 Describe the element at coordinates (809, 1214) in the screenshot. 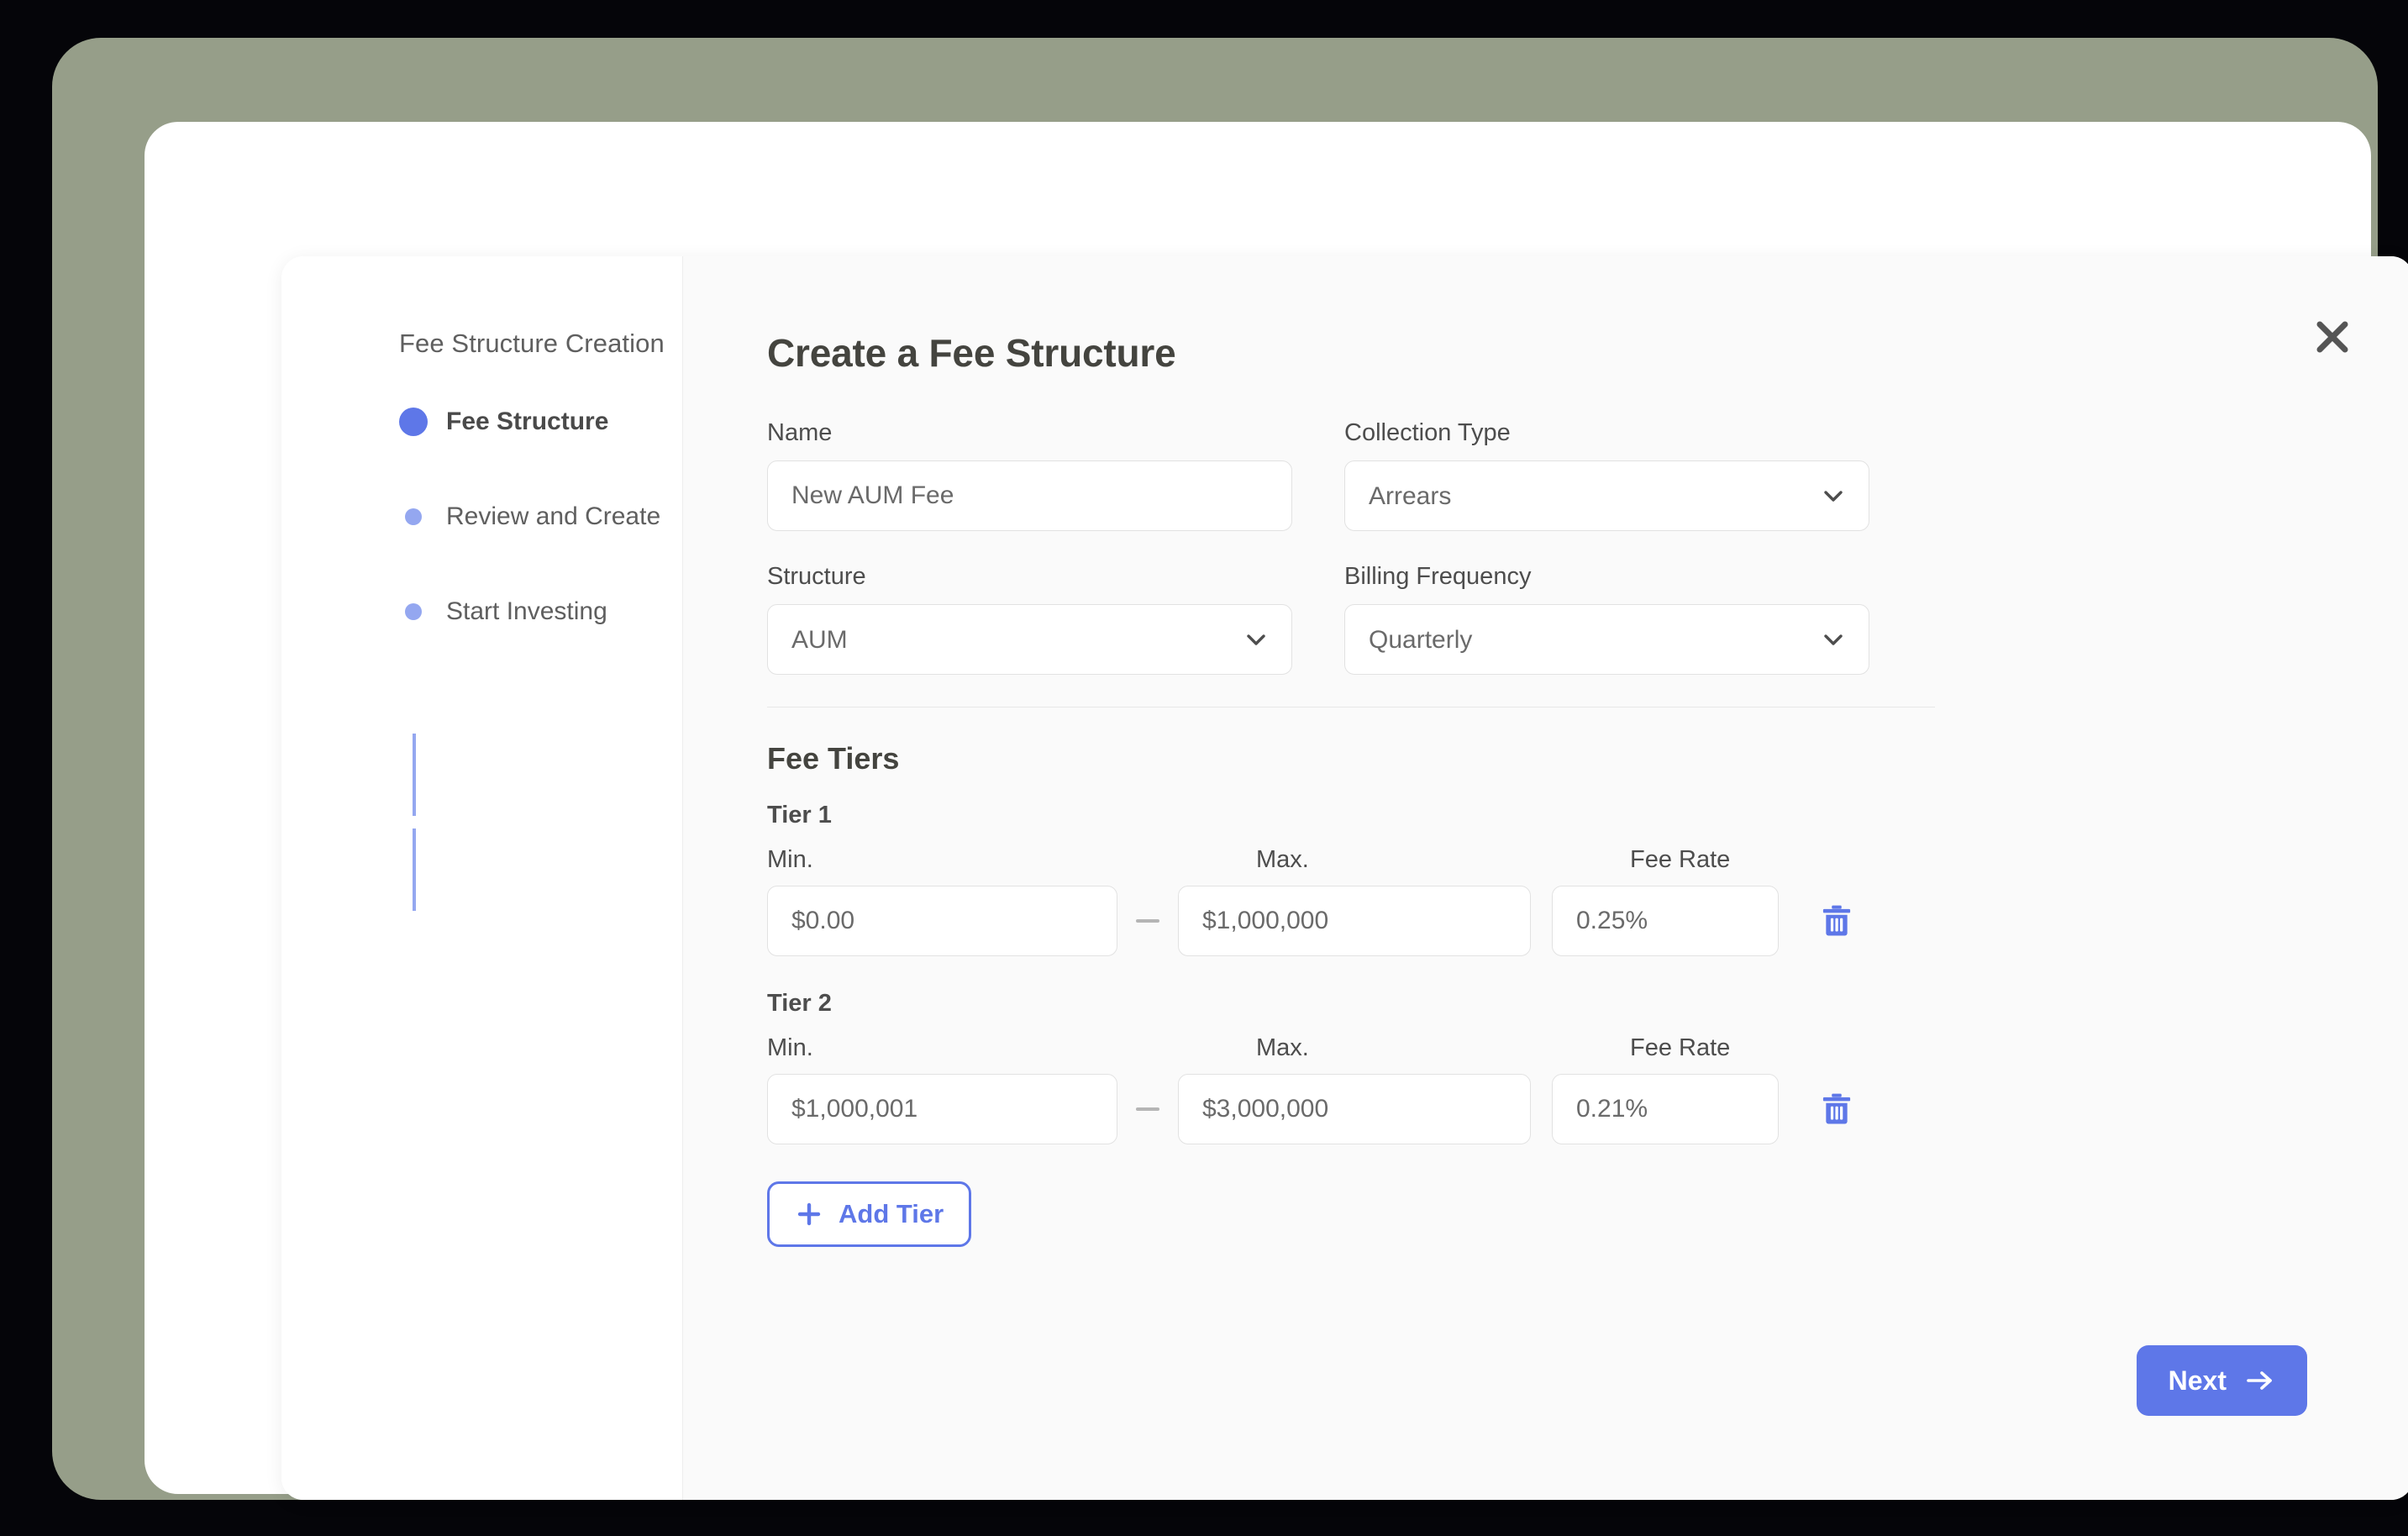

I see `plus-icon` at that location.